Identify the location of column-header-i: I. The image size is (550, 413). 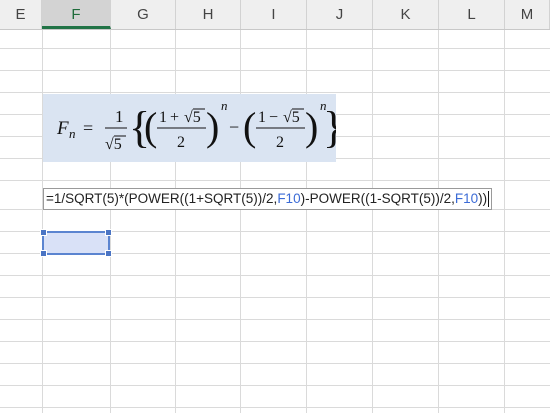
(274, 14).